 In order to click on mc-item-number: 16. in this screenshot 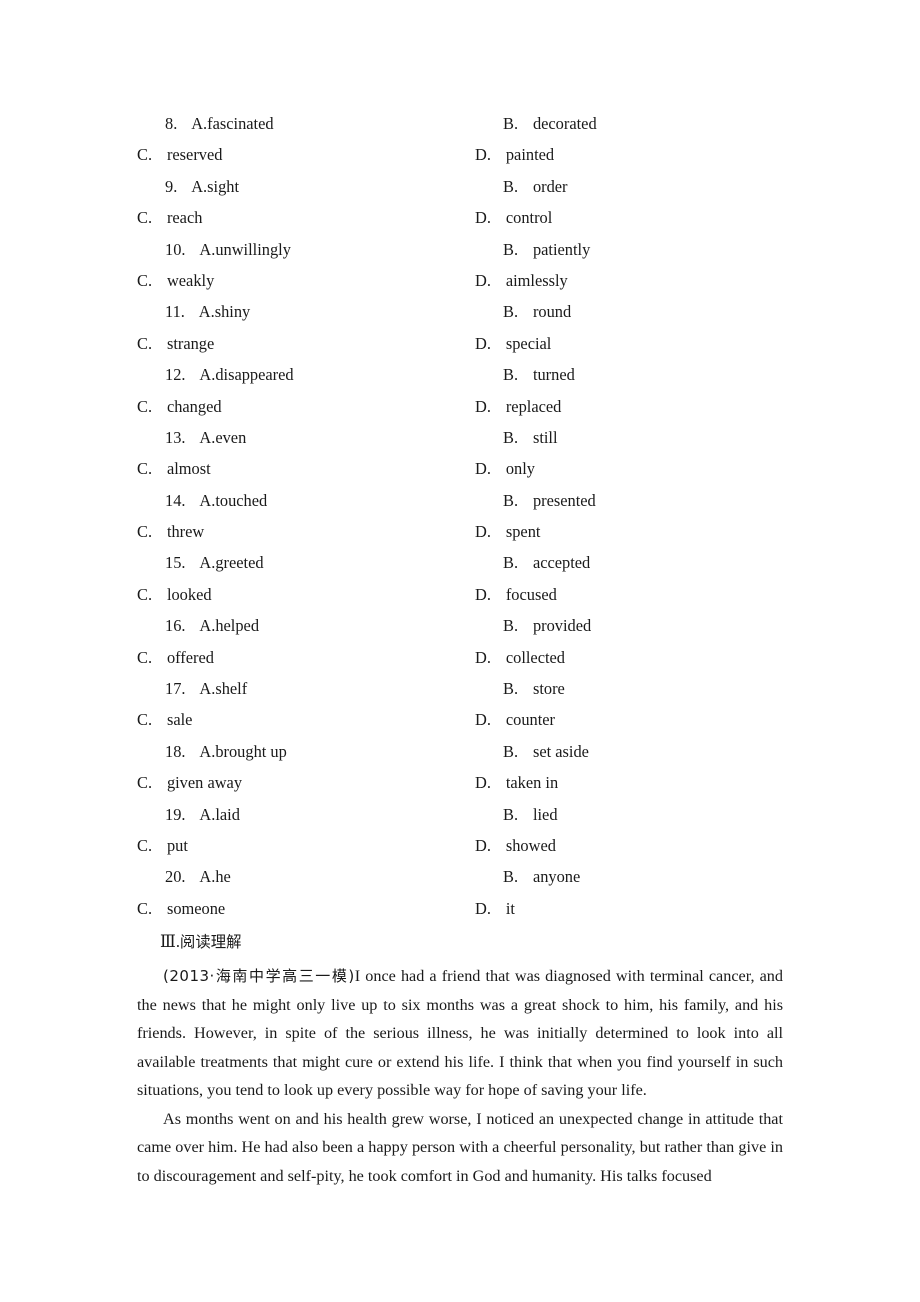, I will do `click(175, 626)`.